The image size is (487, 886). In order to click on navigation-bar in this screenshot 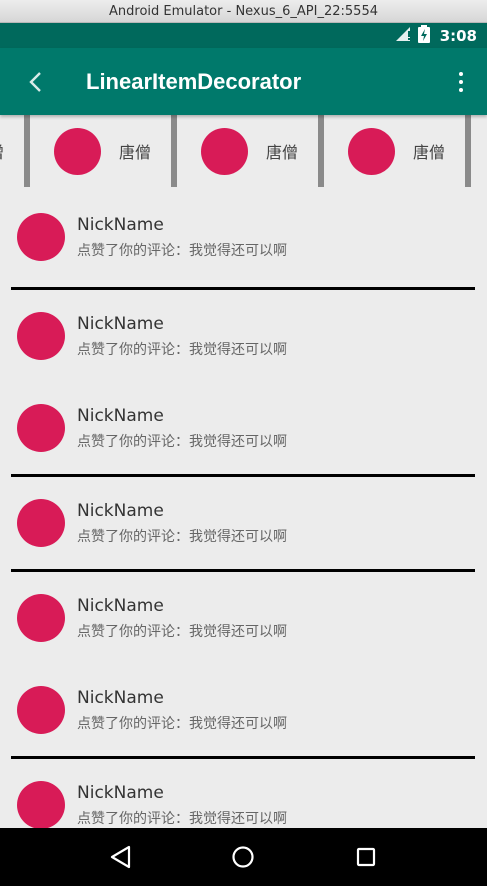, I will do `click(243, 857)`.